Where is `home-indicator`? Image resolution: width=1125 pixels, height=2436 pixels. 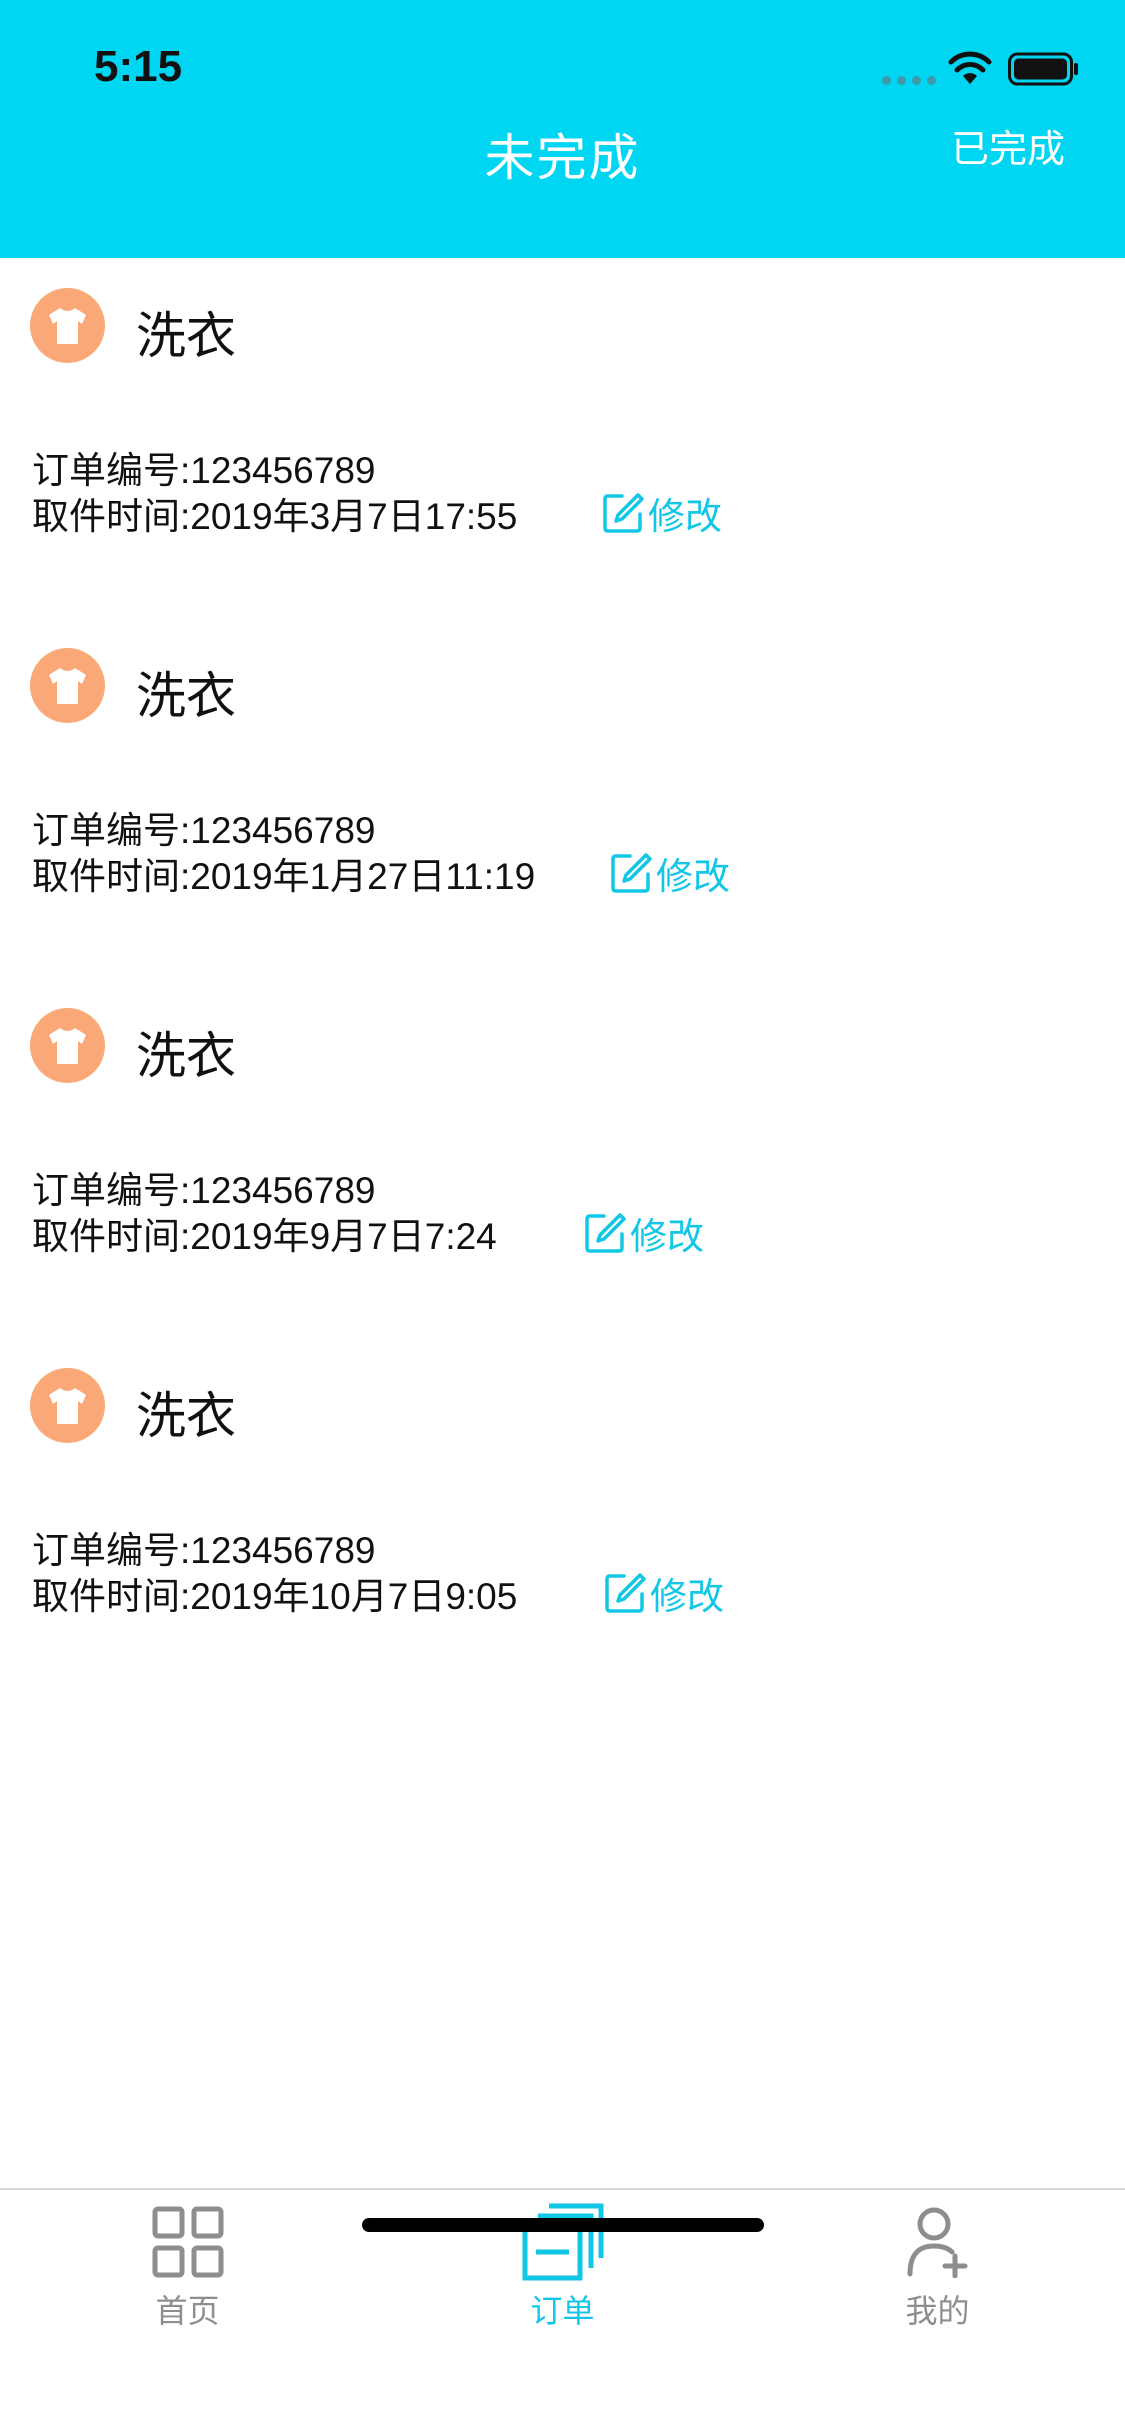
home-indicator is located at coordinates (563, 2225).